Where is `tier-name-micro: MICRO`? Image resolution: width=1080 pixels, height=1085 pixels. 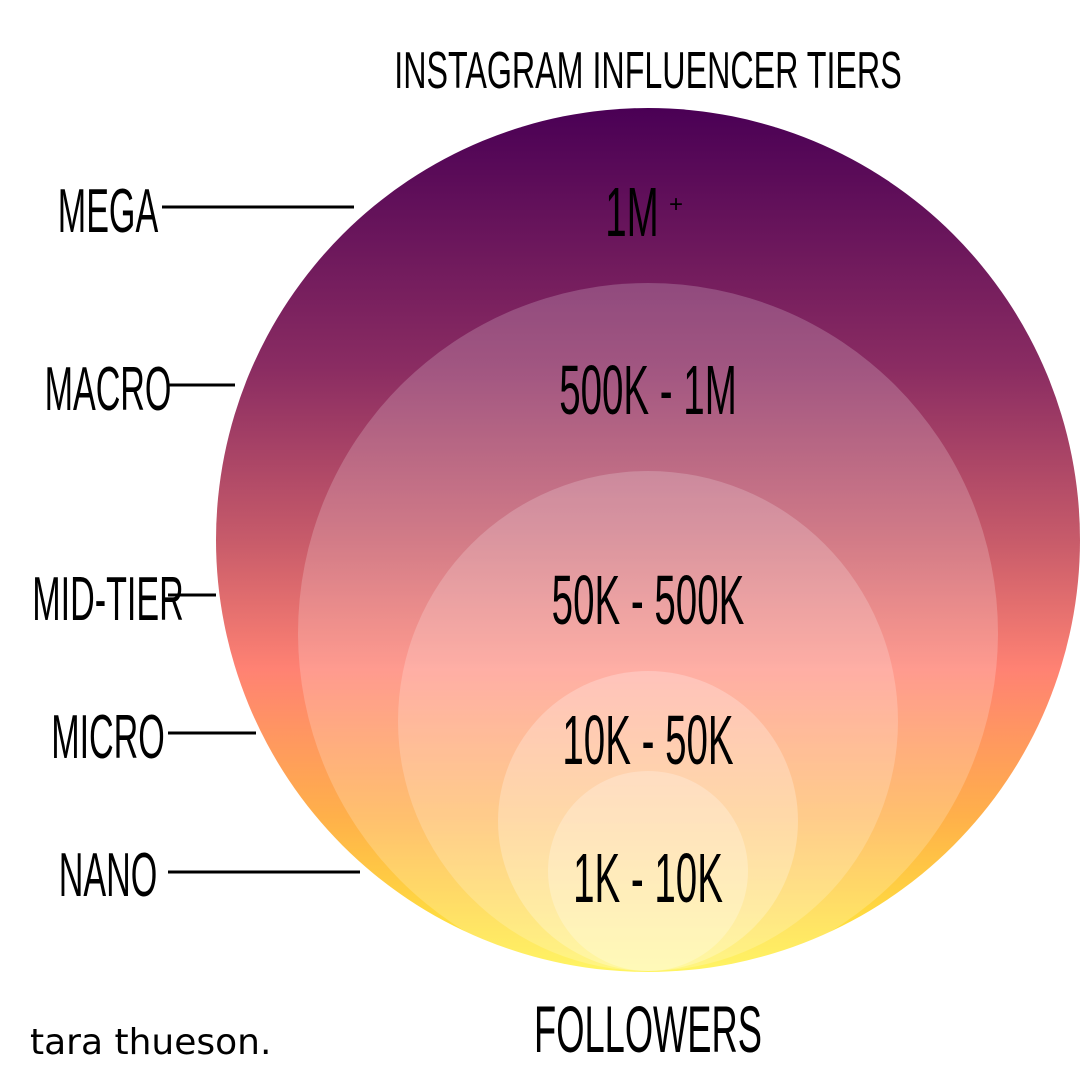
tier-name-micro: MICRO is located at coordinates (108, 736).